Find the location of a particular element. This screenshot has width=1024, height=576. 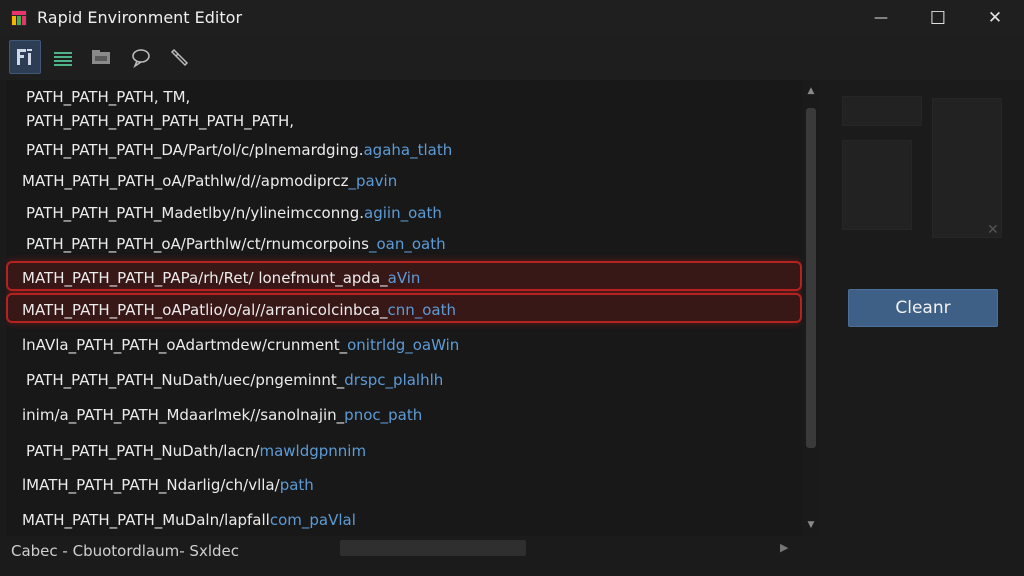

scroll-thumb is located at coordinates (811, 278).